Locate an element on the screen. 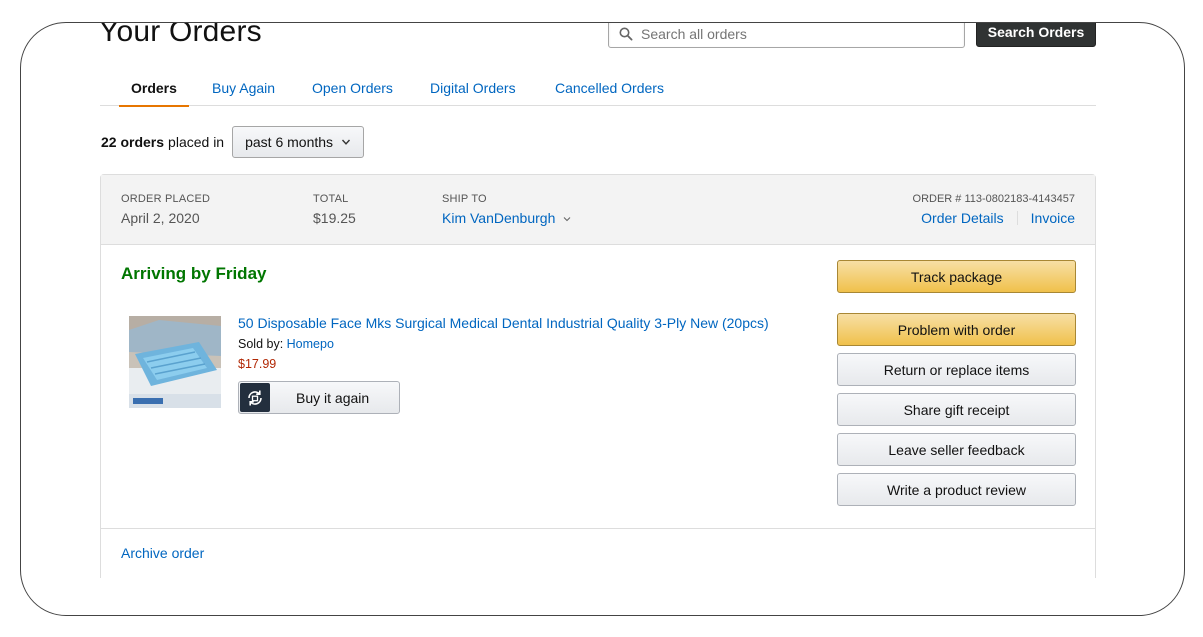 The width and height of the screenshot is (1203, 637). invoice-link: Invoice is located at coordinates (1053, 218).